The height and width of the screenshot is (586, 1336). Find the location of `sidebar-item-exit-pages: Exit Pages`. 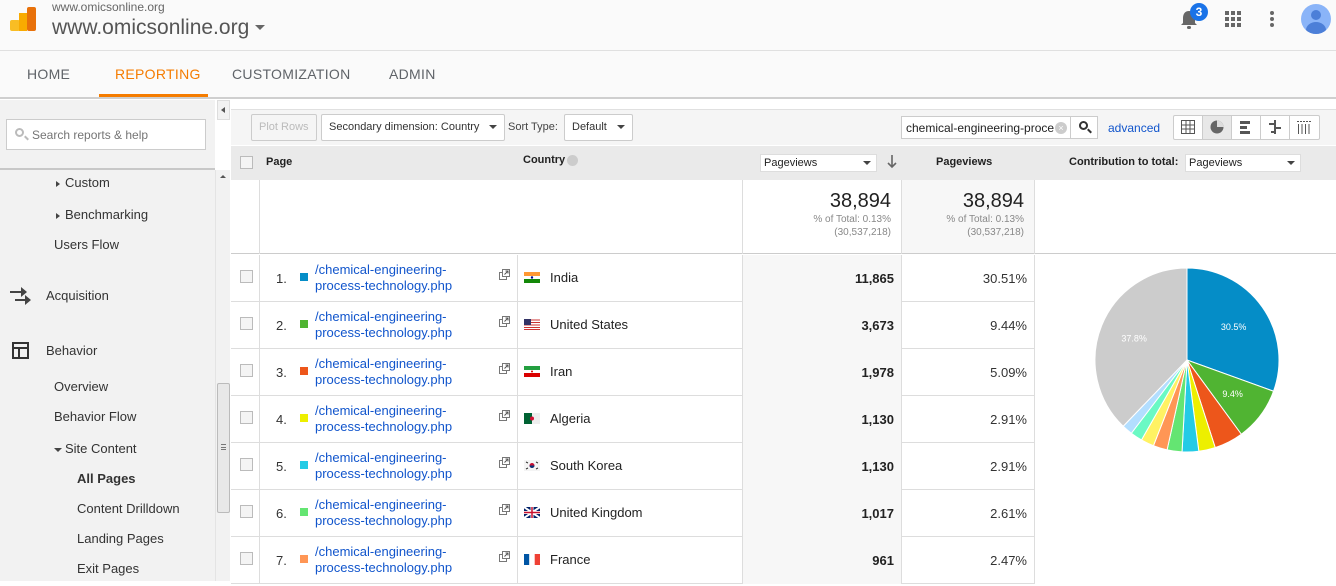

sidebar-item-exit-pages: Exit Pages is located at coordinates (108, 568).